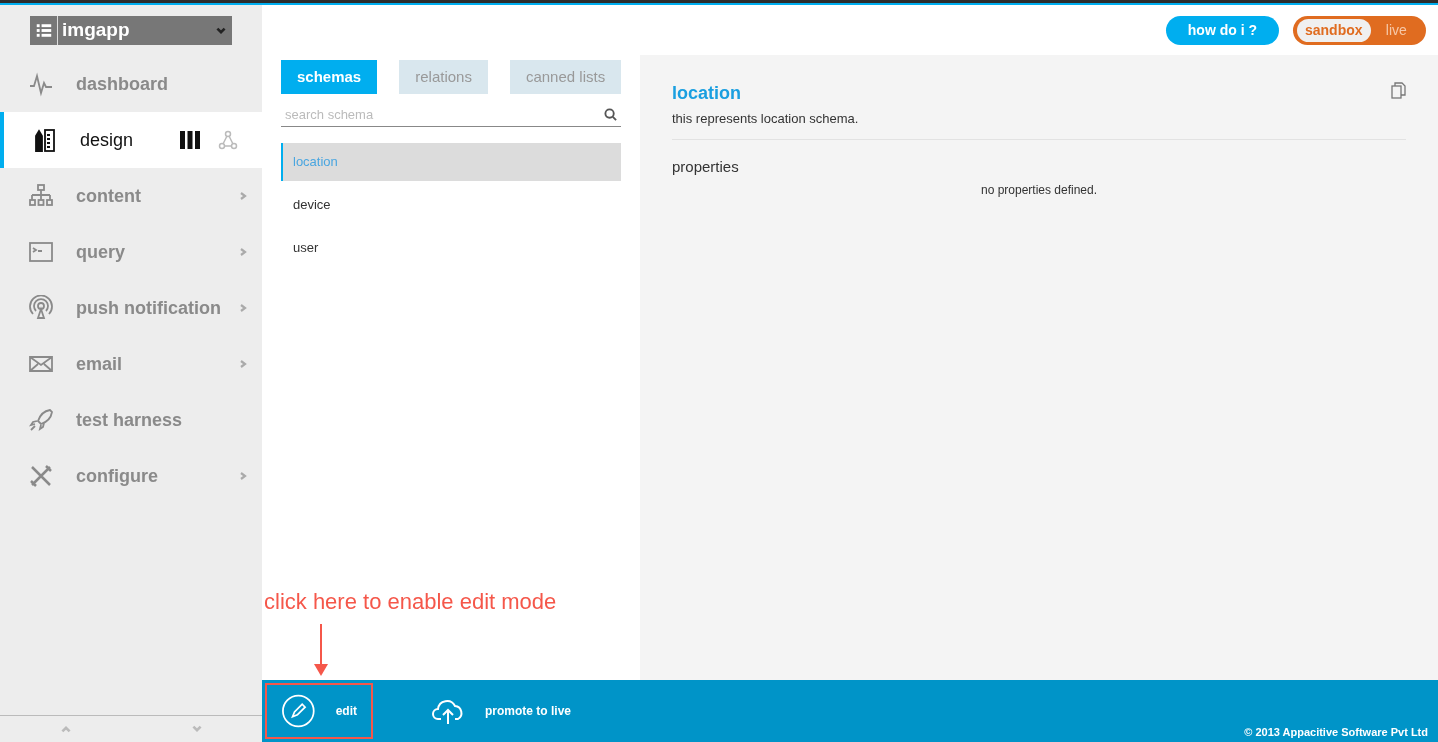 The image size is (1438, 742). I want to click on chevron-up-icon, so click(65, 729).